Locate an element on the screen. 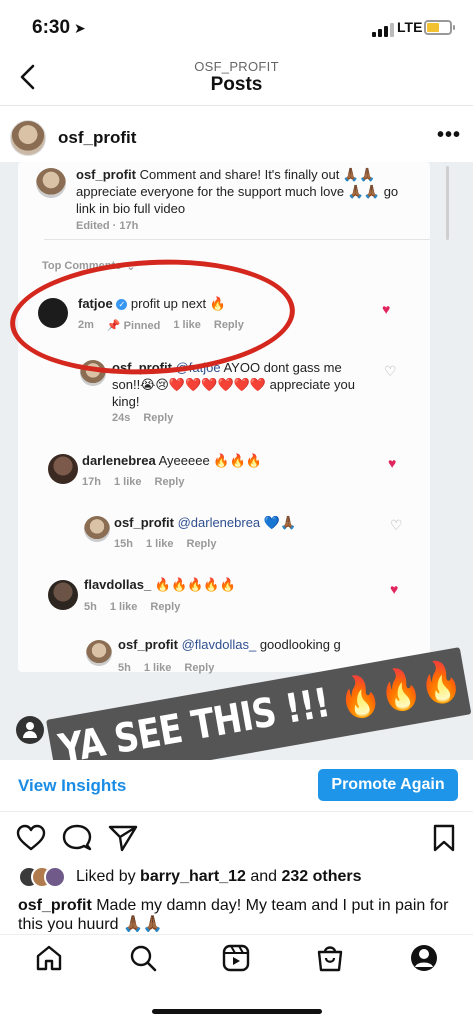  liked-by-others: 232 others is located at coordinates (321, 877).